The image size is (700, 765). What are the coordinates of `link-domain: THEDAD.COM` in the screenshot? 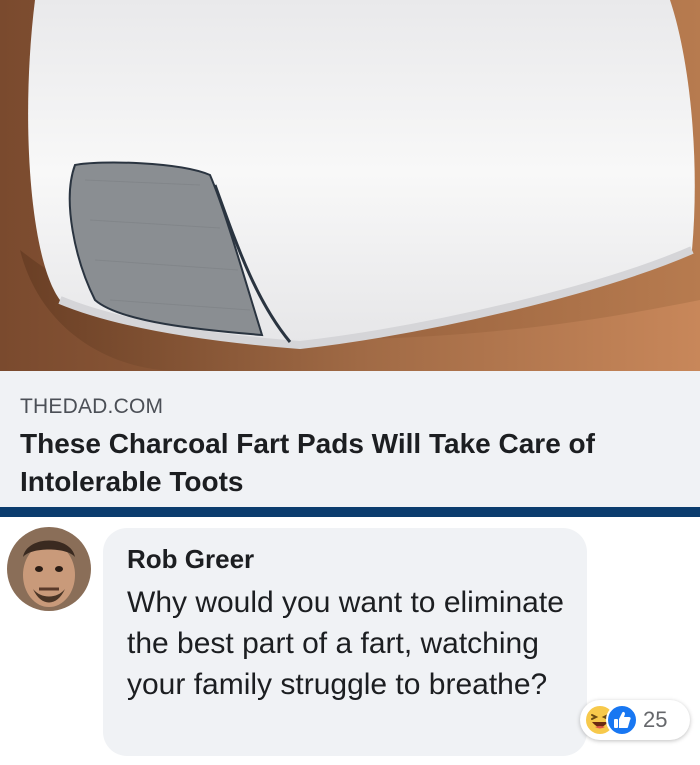 It's located at (92, 406).